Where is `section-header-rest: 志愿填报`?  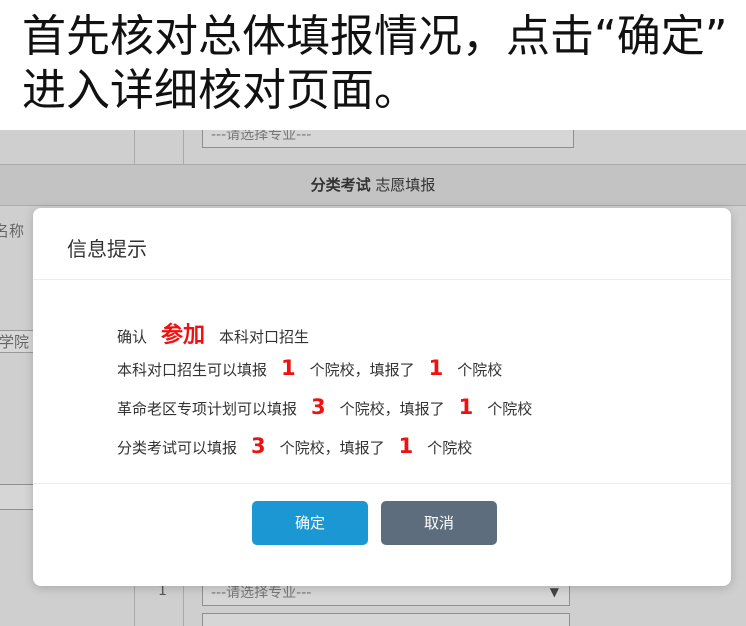 section-header-rest: 志愿填报 is located at coordinates (403, 185).